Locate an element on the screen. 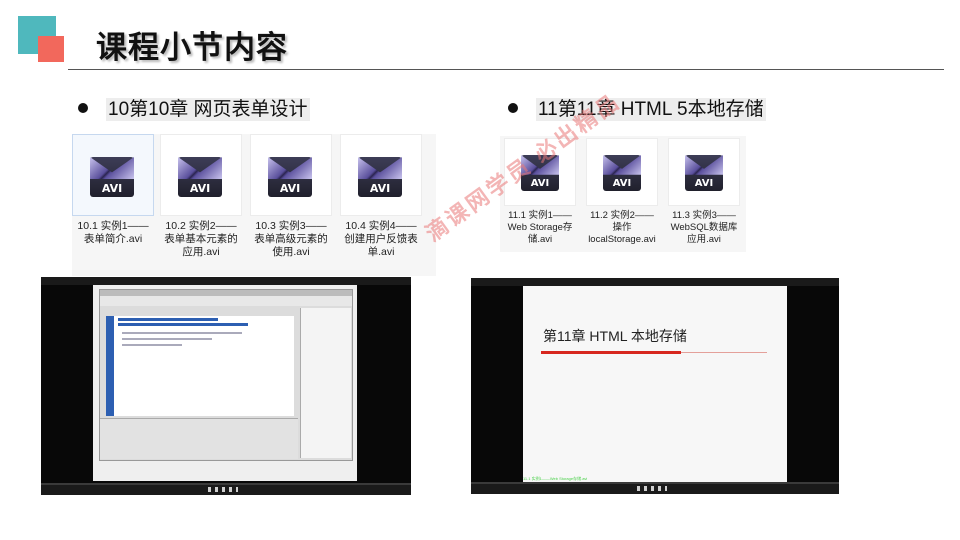  file-item-10-3: AVI 10.3 实例3—— 表单高级元素的 使用.avi is located at coordinates (291, 196).